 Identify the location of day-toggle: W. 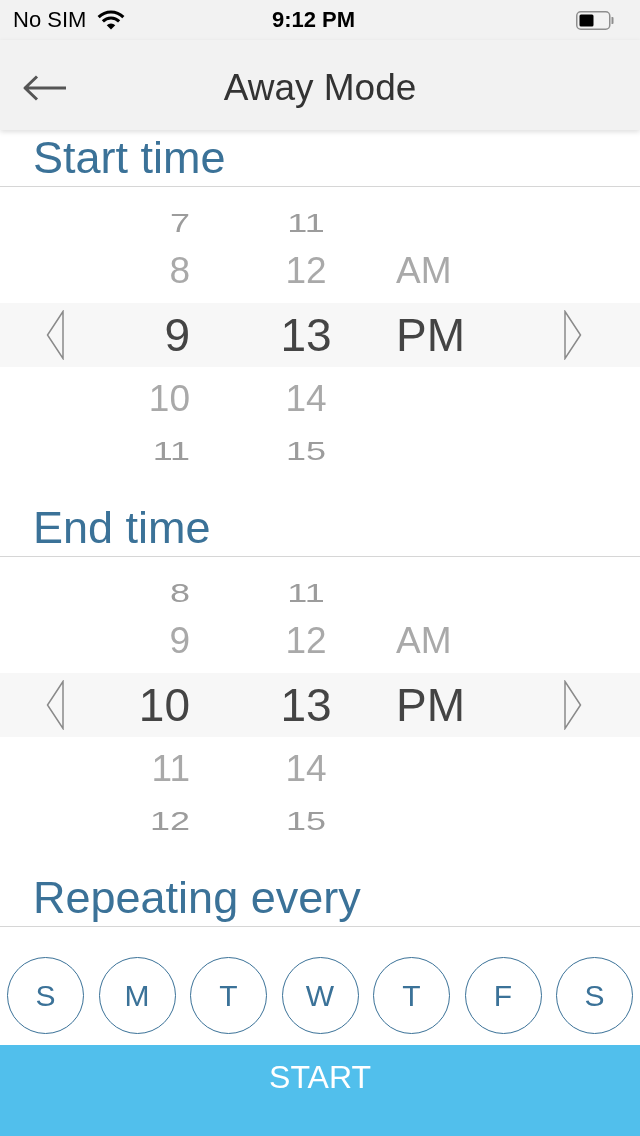
(320, 995).